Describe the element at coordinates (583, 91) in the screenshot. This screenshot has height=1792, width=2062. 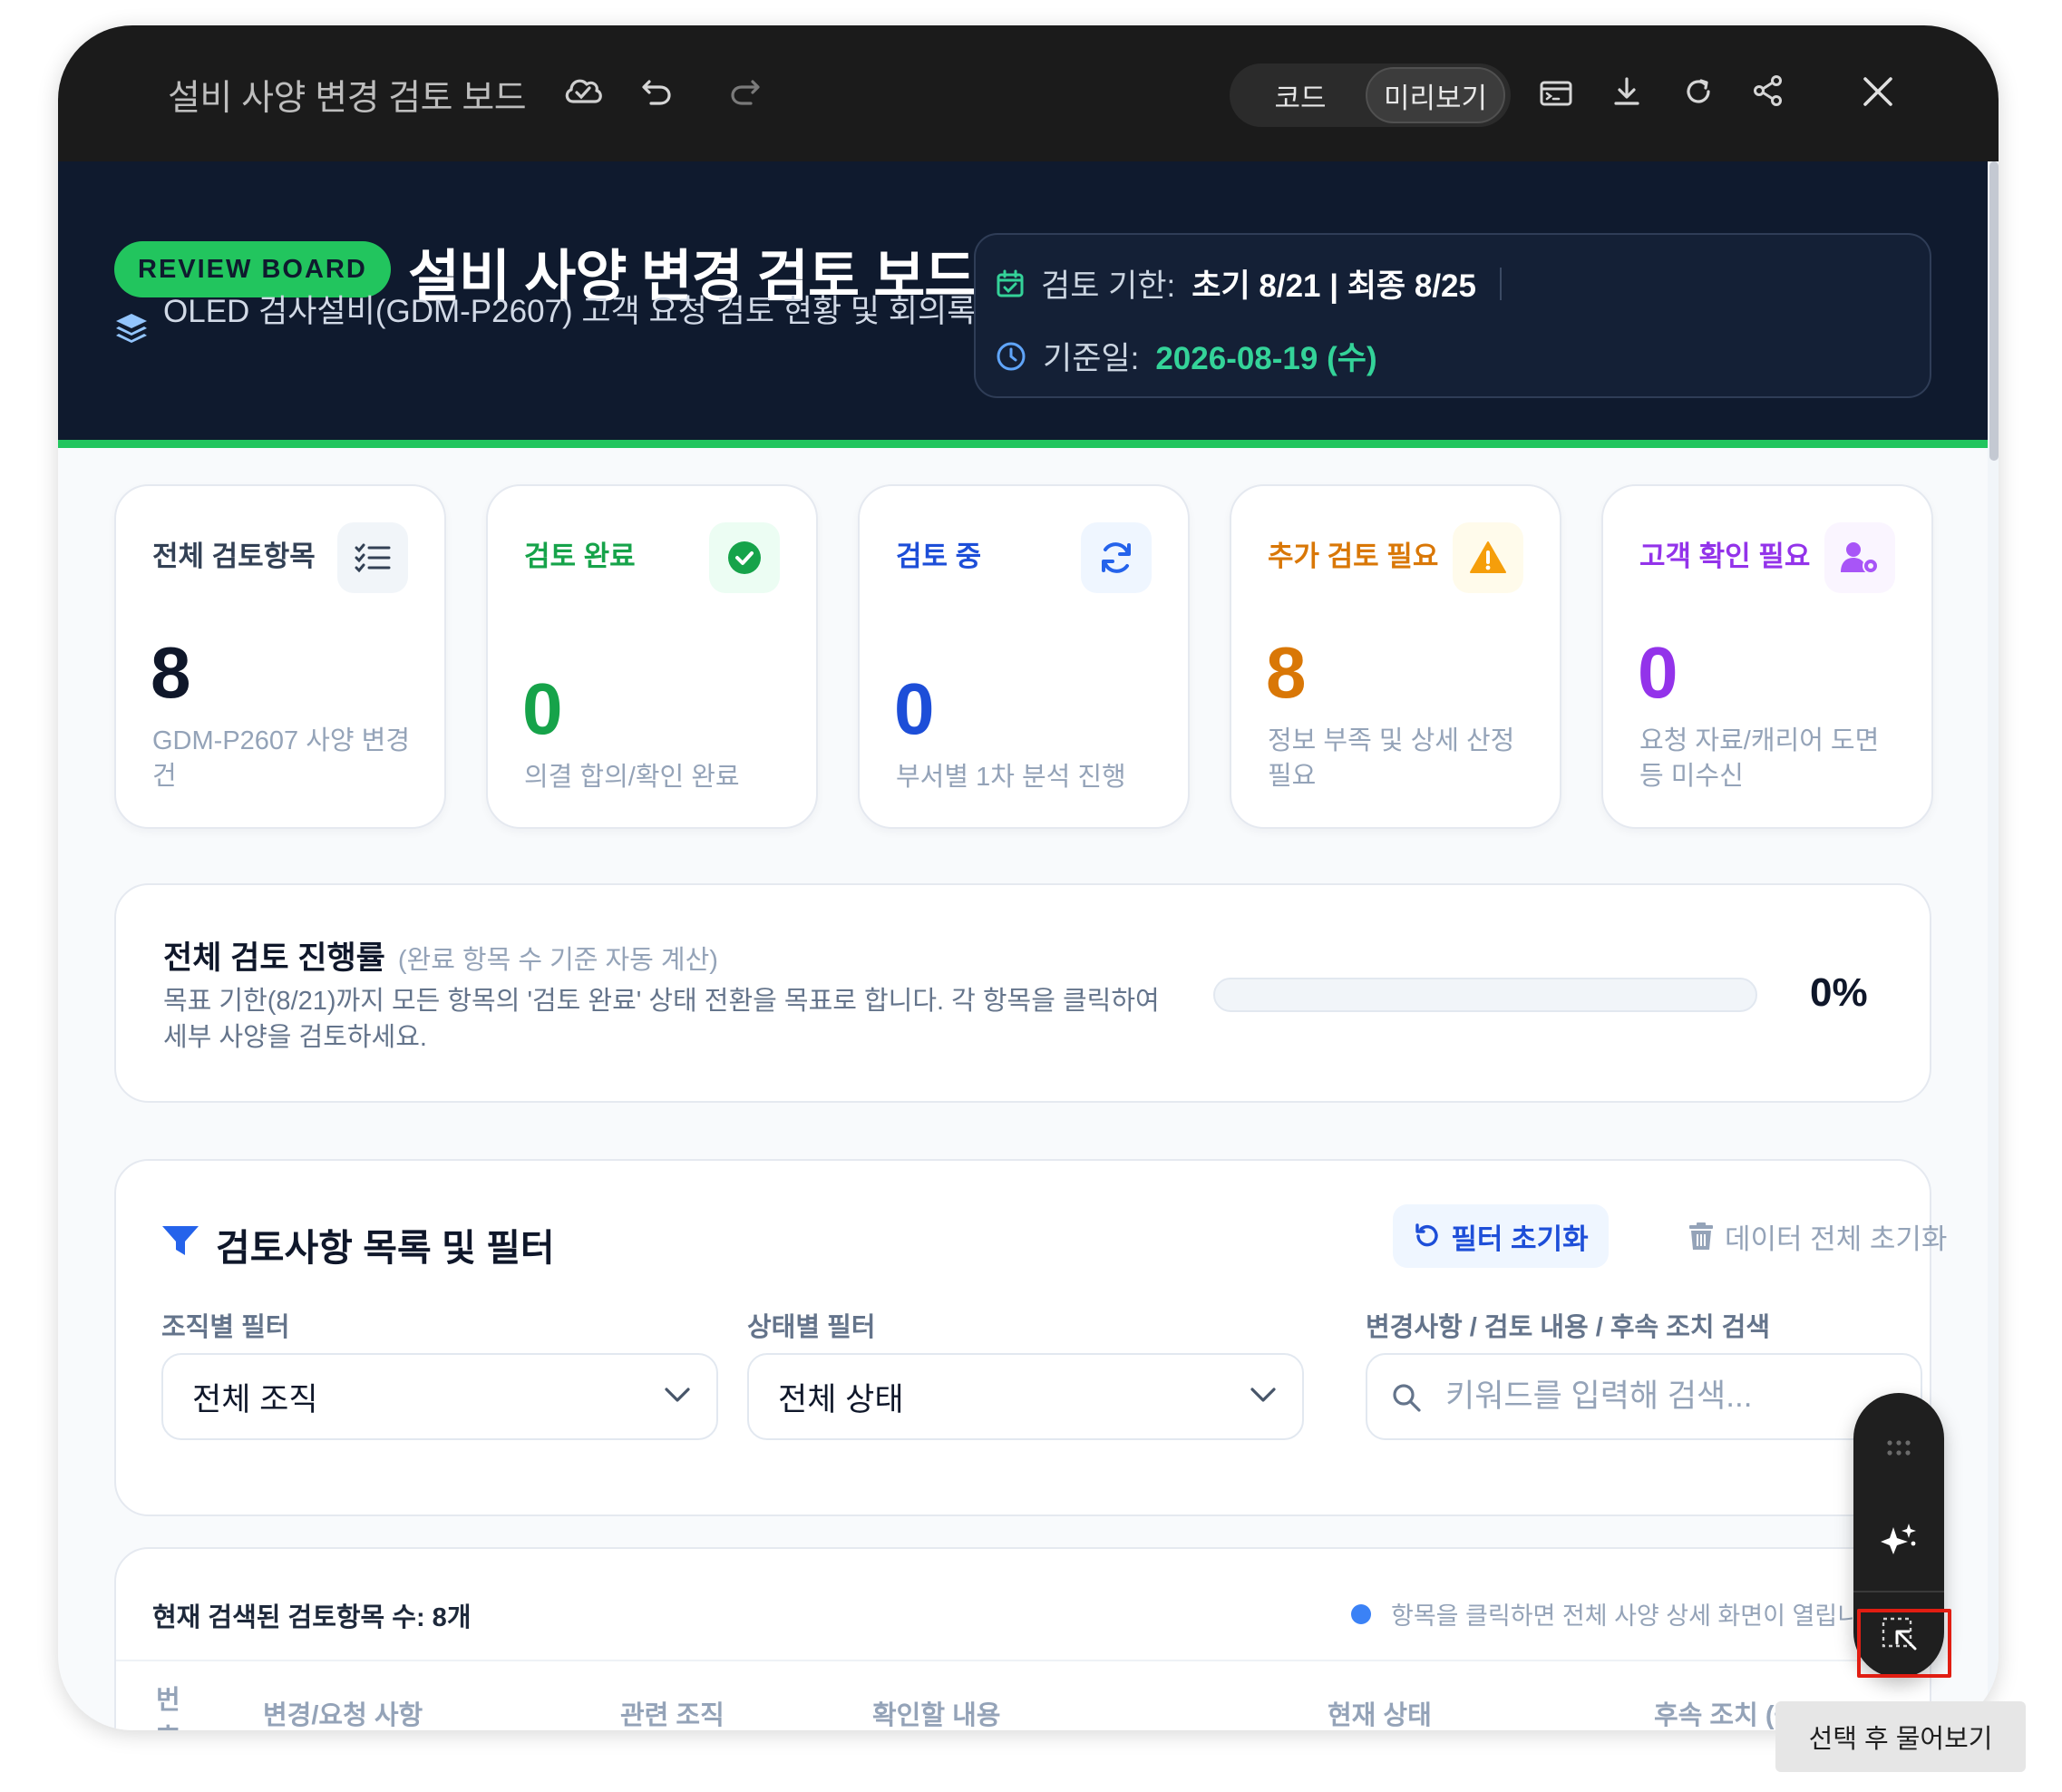
I see `cloud-check-icon` at that location.